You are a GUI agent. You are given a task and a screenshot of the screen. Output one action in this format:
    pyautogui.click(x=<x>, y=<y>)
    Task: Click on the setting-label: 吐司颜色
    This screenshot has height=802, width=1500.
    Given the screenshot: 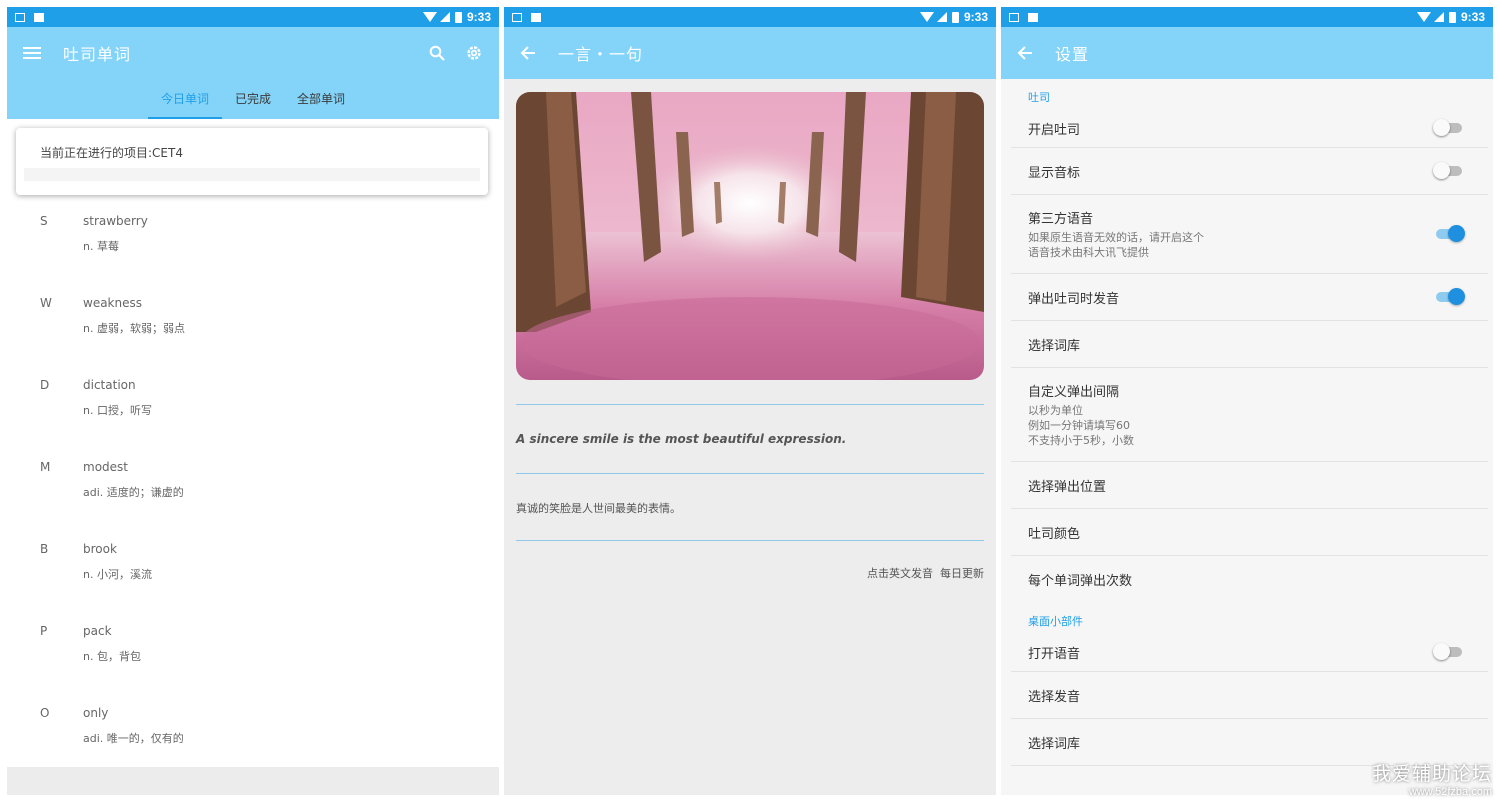 What is the action you would take?
    pyautogui.click(x=1054, y=534)
    